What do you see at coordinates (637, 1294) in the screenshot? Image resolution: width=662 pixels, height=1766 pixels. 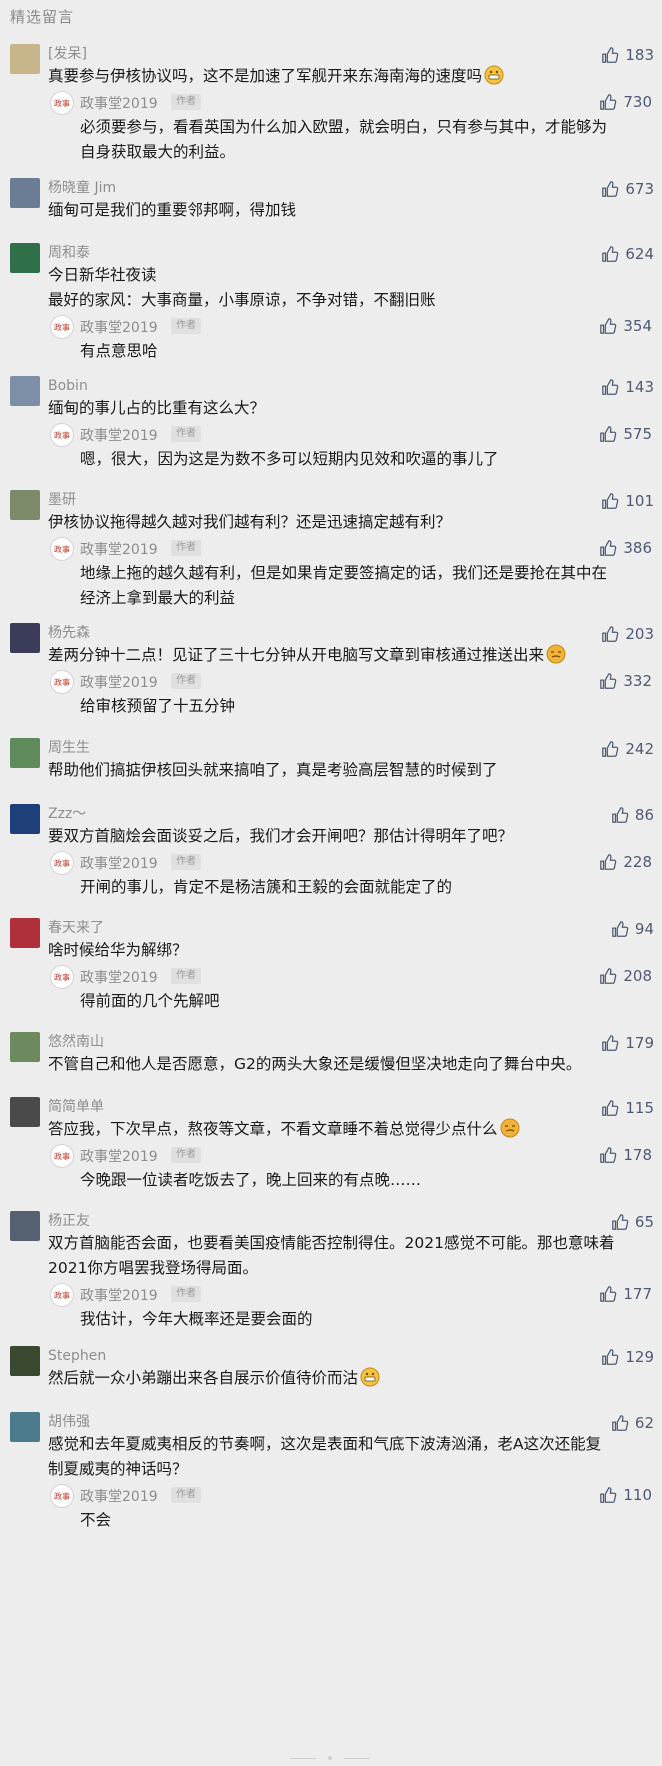 I see `like-count: 177` at bounding box center [637, 1294].